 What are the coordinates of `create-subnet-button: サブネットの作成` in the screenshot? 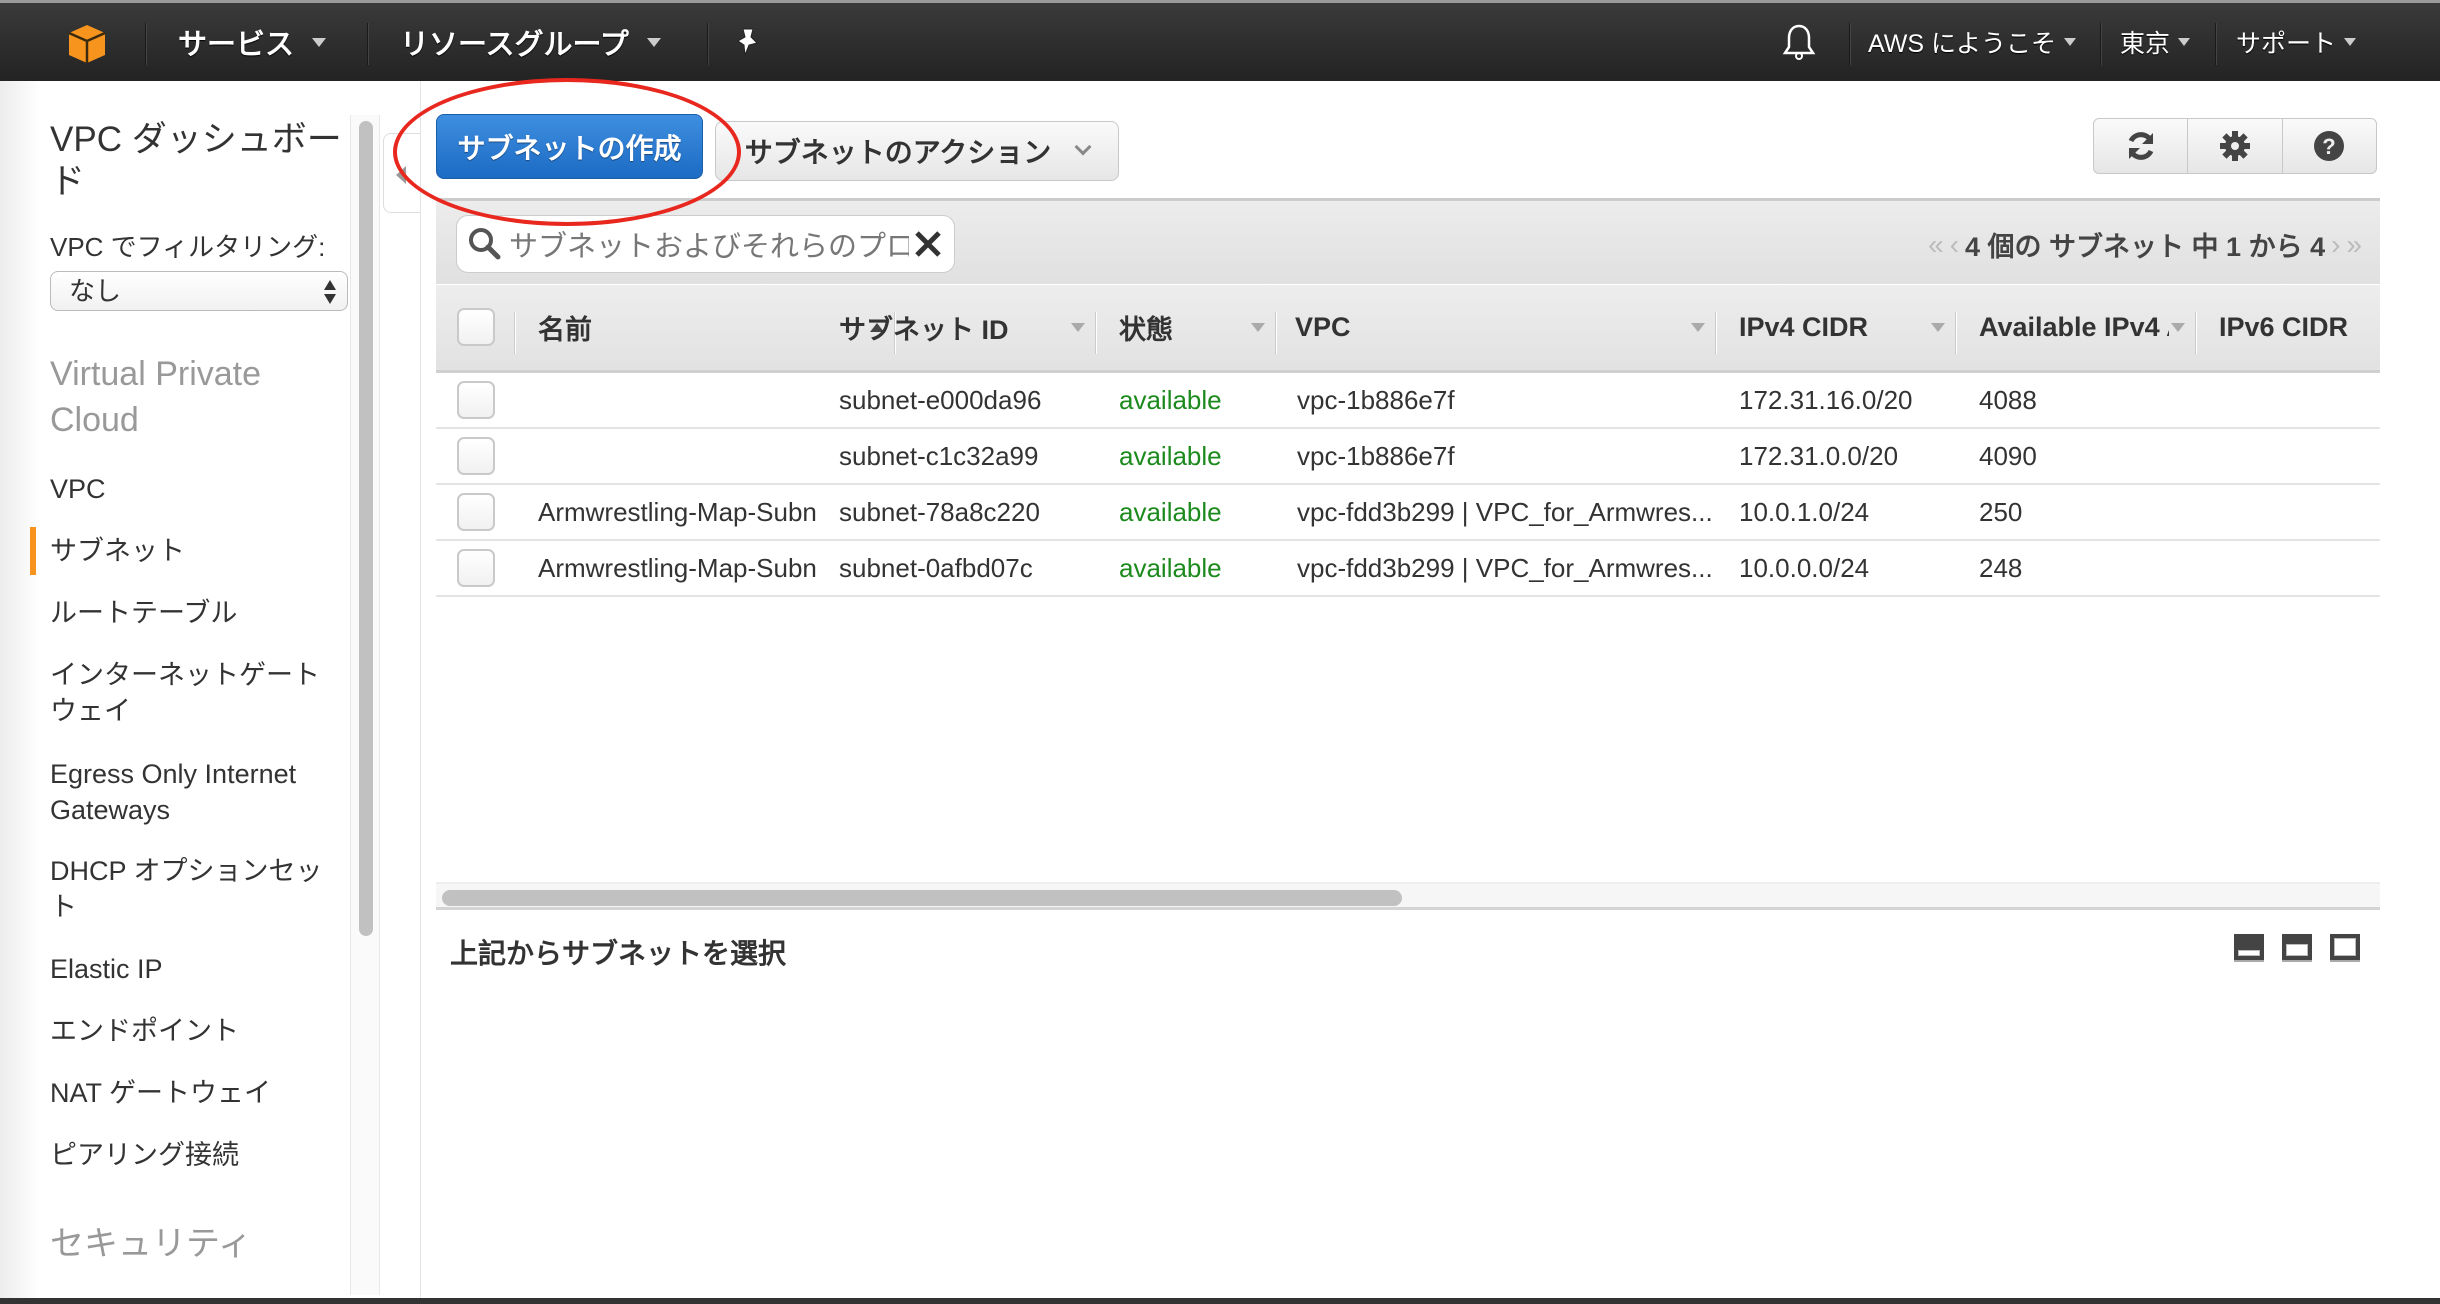 It's located at (569, 146).